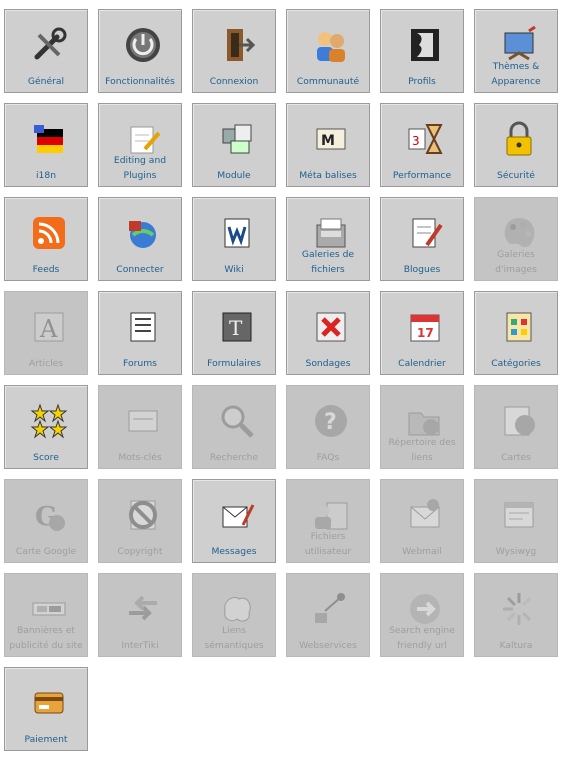 Image resolution: width=567 pixels, height=765 pixels. What do you see at coordinates (328, 175) in the screenshot?
I see `feature-tile-label: Méta balises` at bounding box center [328, 175].